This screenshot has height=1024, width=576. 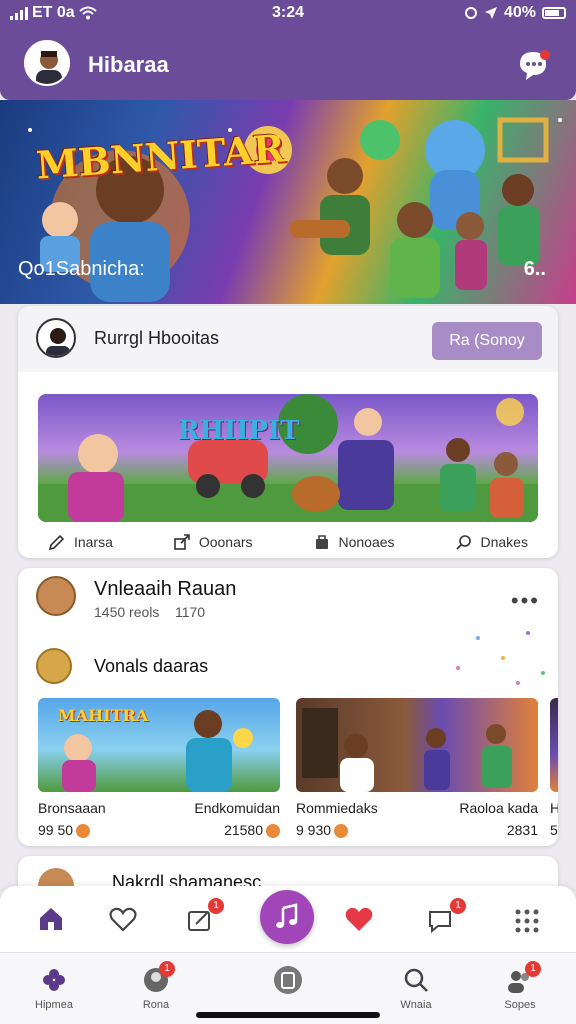 What do you see at coordinates (446, 916) in the screenshot?
I see `comment-button: 1` at bounding box center [446, 916].